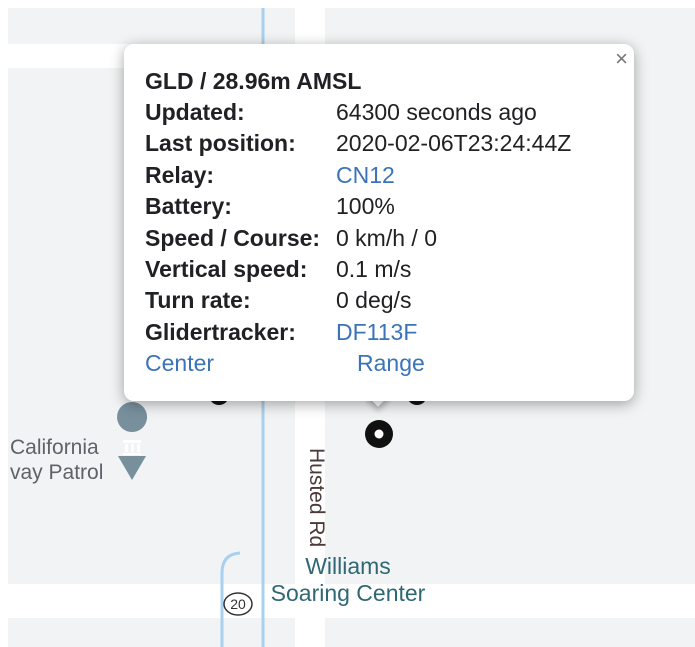 This screenshot has width=695, height=647. Describe the element at coordinates (453, 332) in the screenshot. I see `info-value-cell: DF113F` at that location.